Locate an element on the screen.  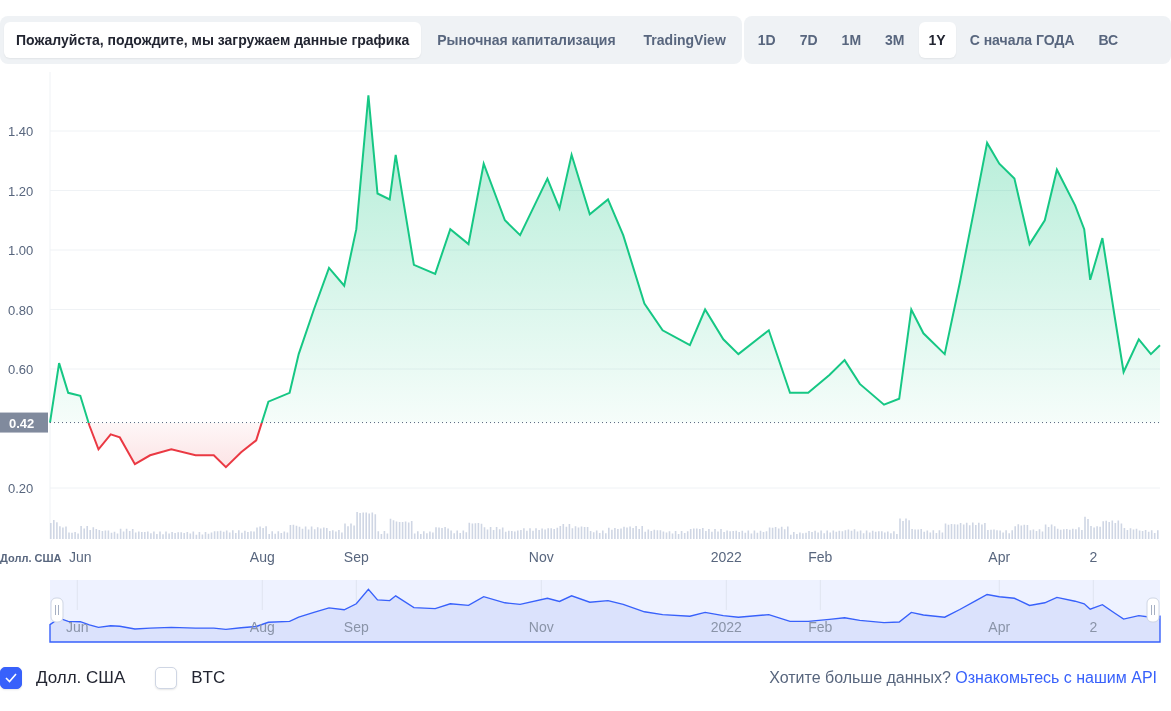
left-handle is located at coordinates (57, 610).